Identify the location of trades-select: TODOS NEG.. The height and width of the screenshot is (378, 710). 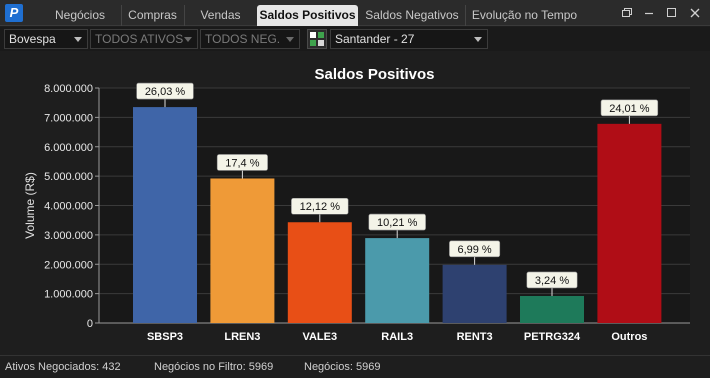
(250, 39).